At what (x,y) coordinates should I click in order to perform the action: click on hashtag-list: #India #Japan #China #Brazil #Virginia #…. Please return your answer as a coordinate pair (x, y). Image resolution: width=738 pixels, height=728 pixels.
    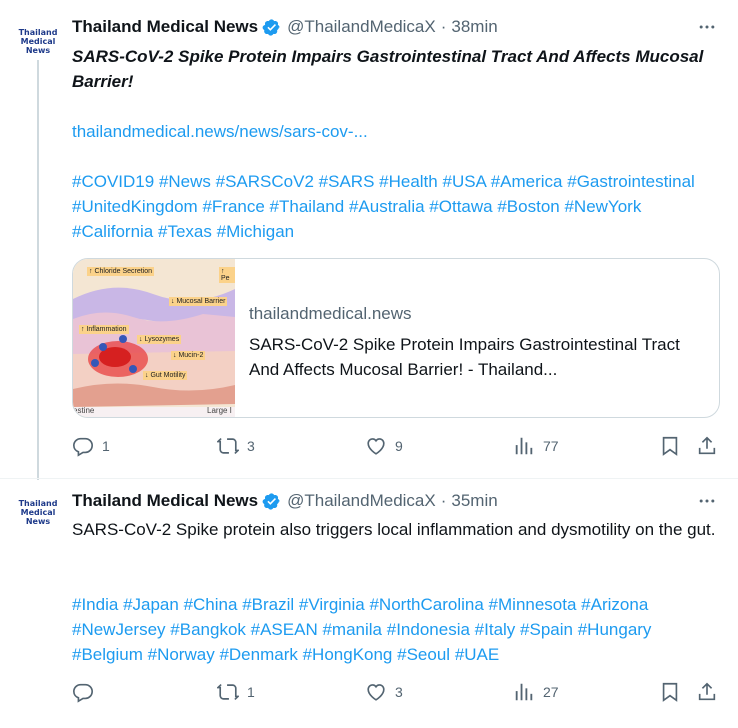
    Looking at the image, I should click on (397, 629).